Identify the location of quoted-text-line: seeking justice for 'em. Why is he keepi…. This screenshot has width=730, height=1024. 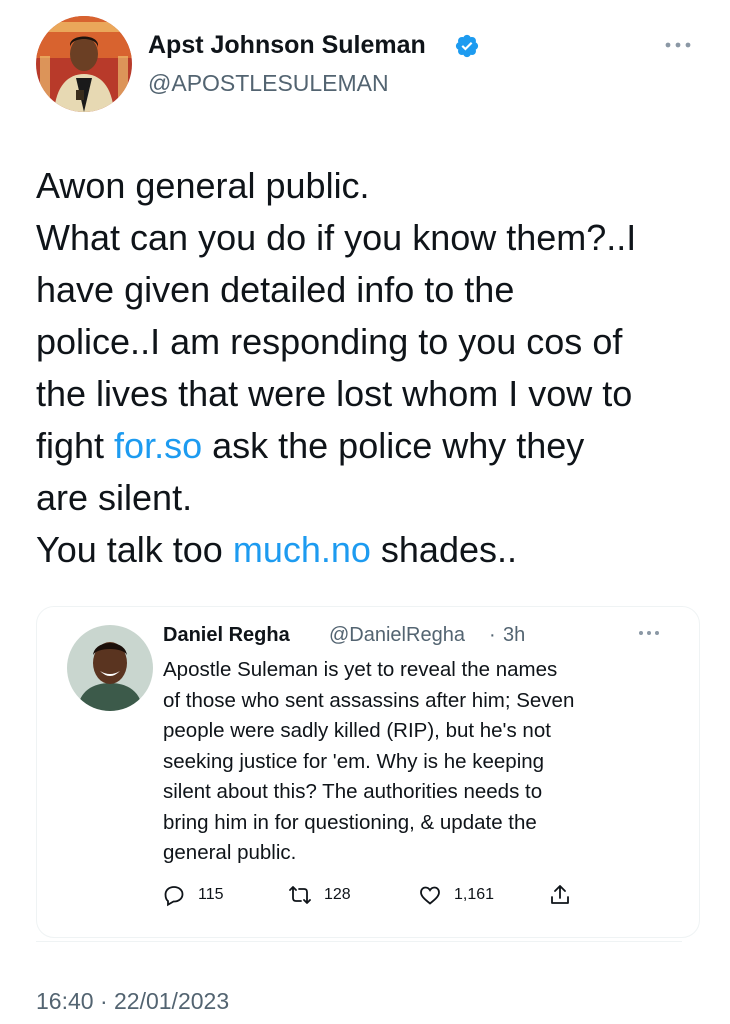
(354, 761).